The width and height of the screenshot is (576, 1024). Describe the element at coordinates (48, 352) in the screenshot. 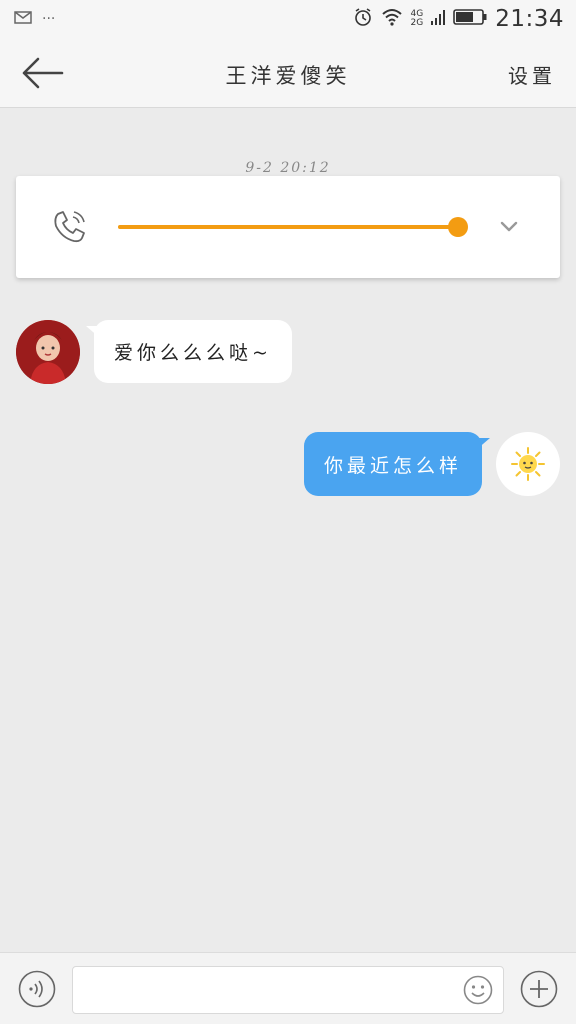

I see `contact-avatar` at that location.